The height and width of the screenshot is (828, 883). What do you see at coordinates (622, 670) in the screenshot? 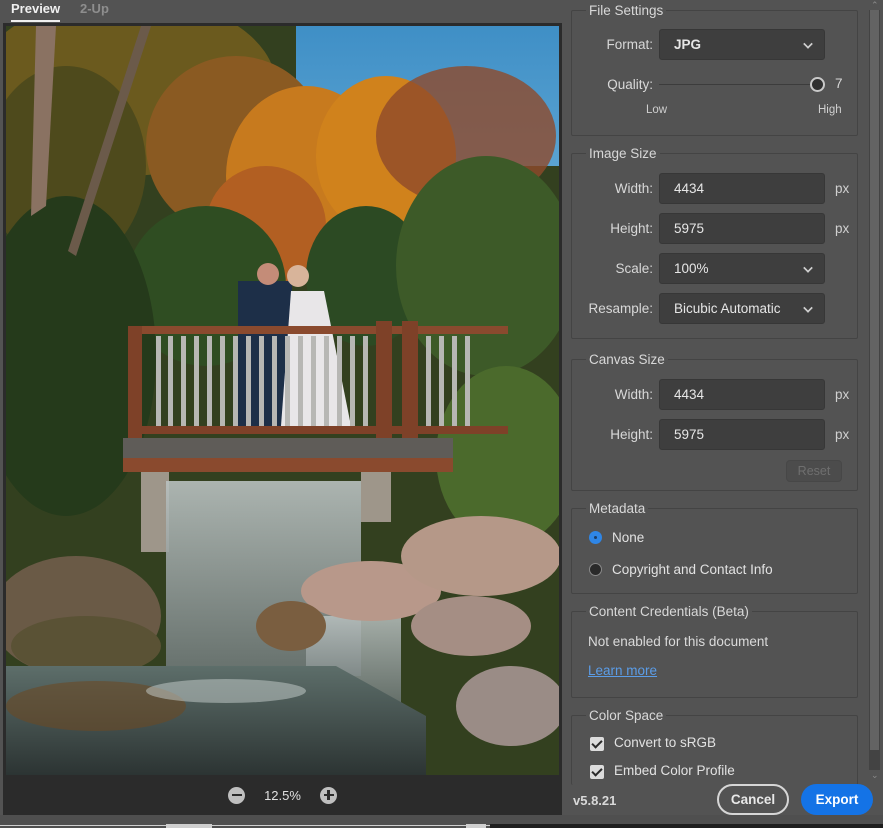
I see `learn-more-link: Learn more` at bounding box center [622, 670].